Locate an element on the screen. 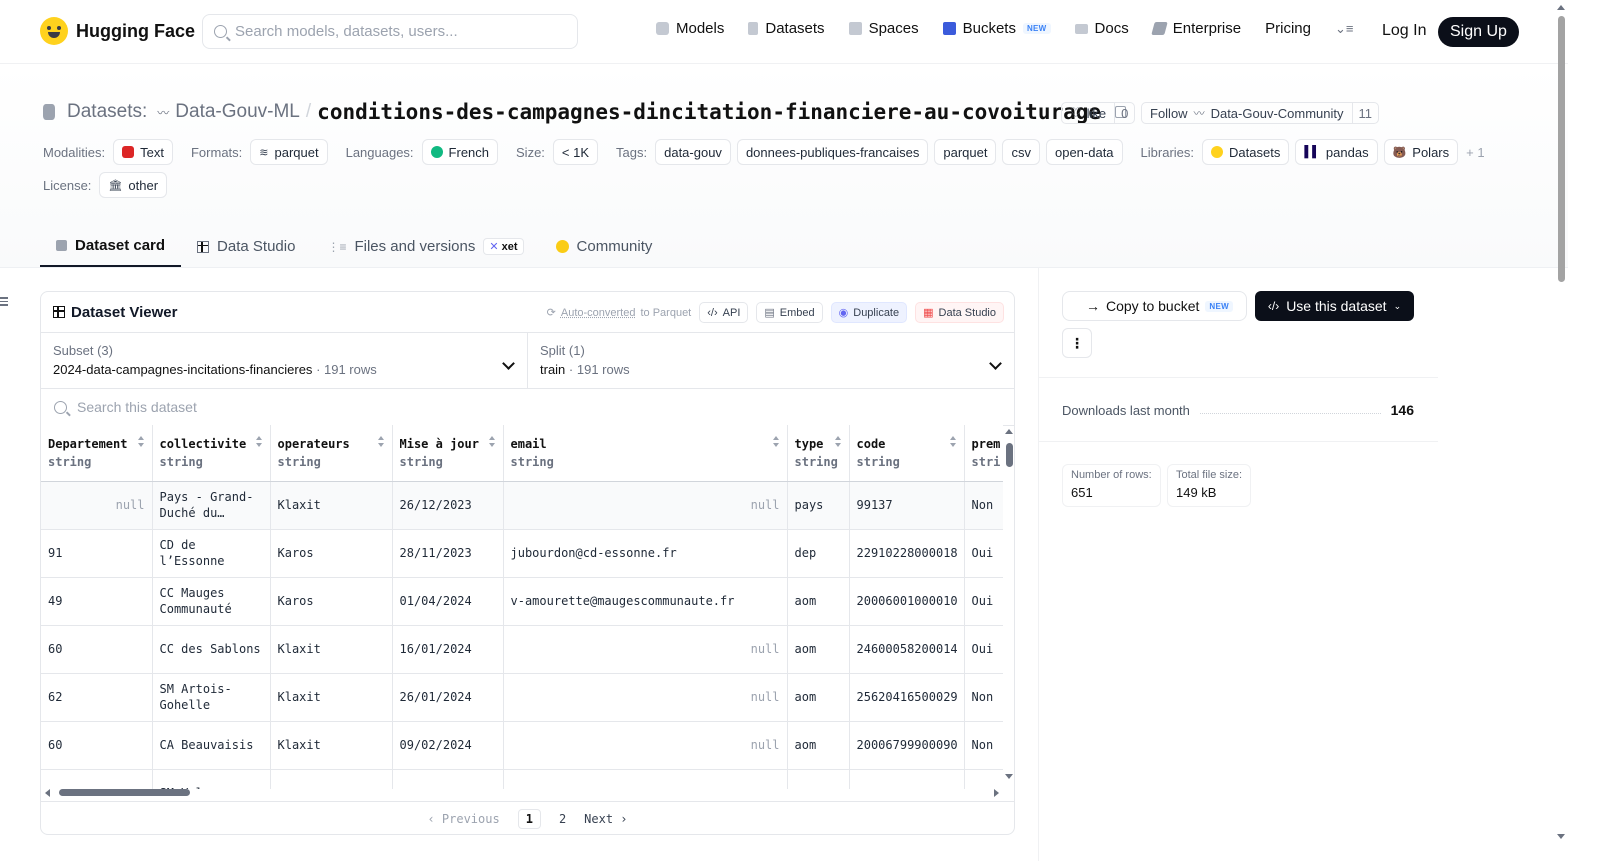 The image size is (1600, 861). database-icon is located at coordinates (753, 28).